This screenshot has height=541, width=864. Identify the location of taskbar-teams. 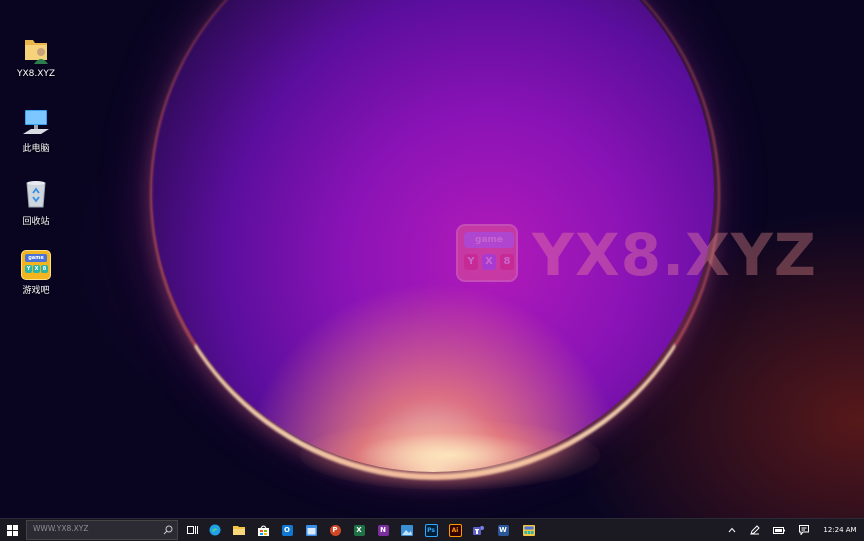
(479, 530).